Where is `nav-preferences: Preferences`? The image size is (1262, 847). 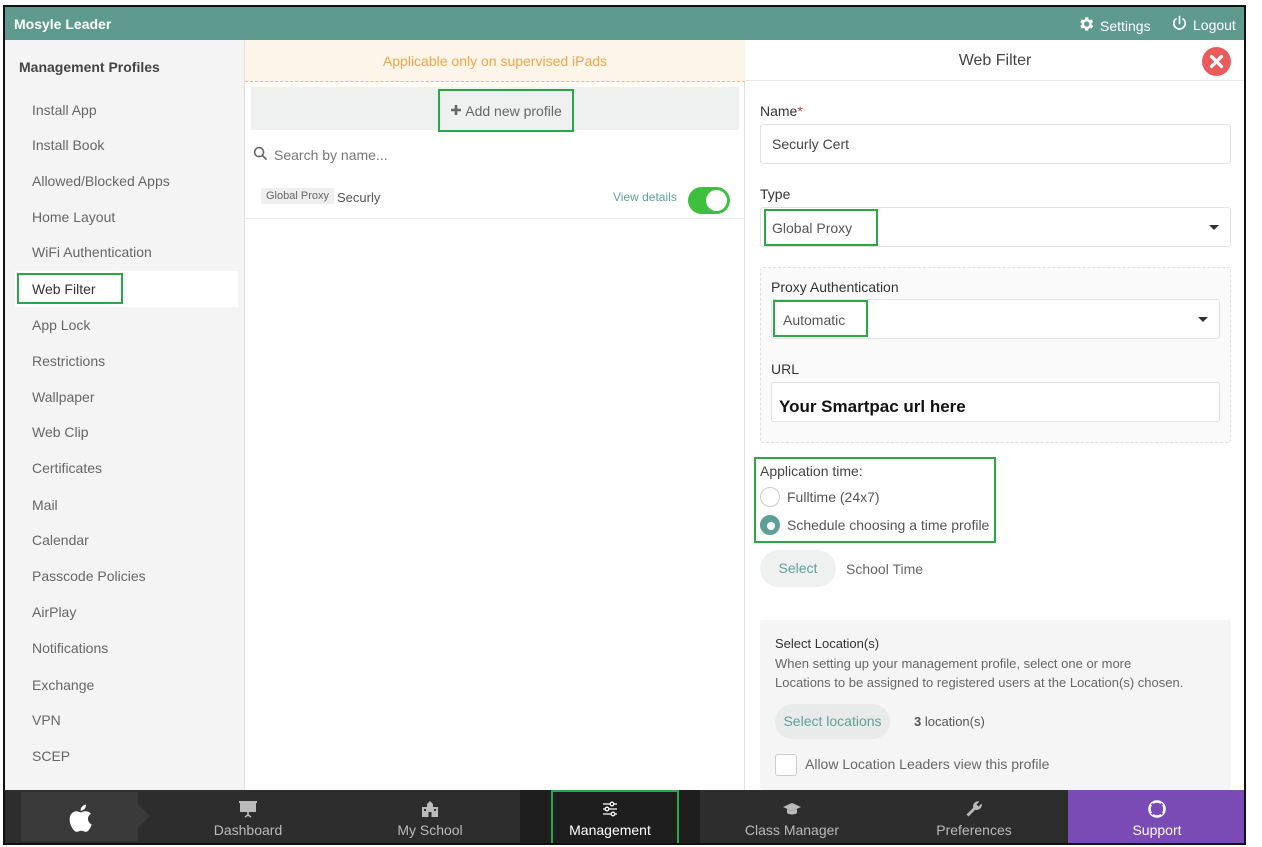 nav-preferences: Preferences is located at coordinates (974, 816).